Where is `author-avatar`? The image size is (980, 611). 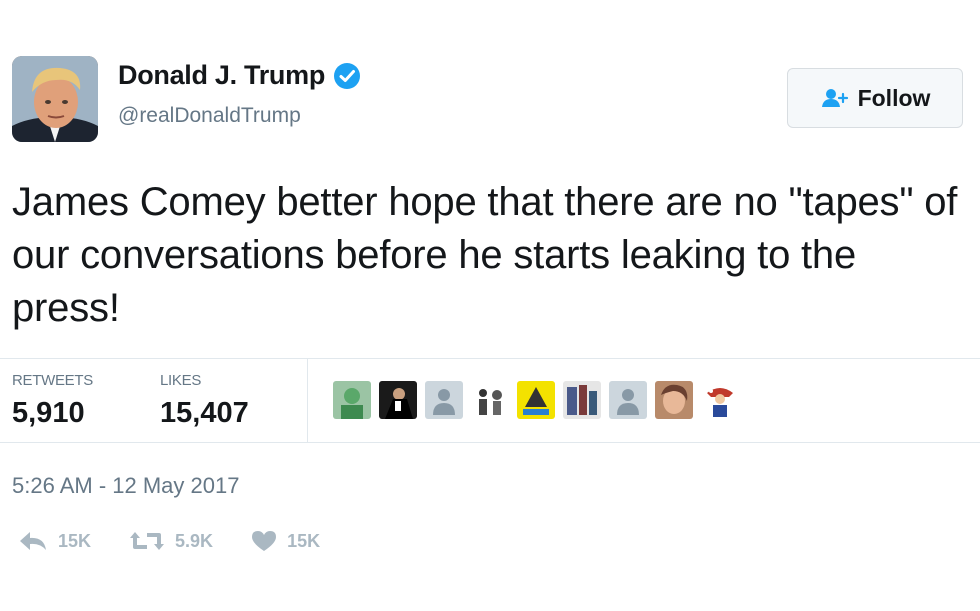 author-avatar is located at coordinates (55, 99).